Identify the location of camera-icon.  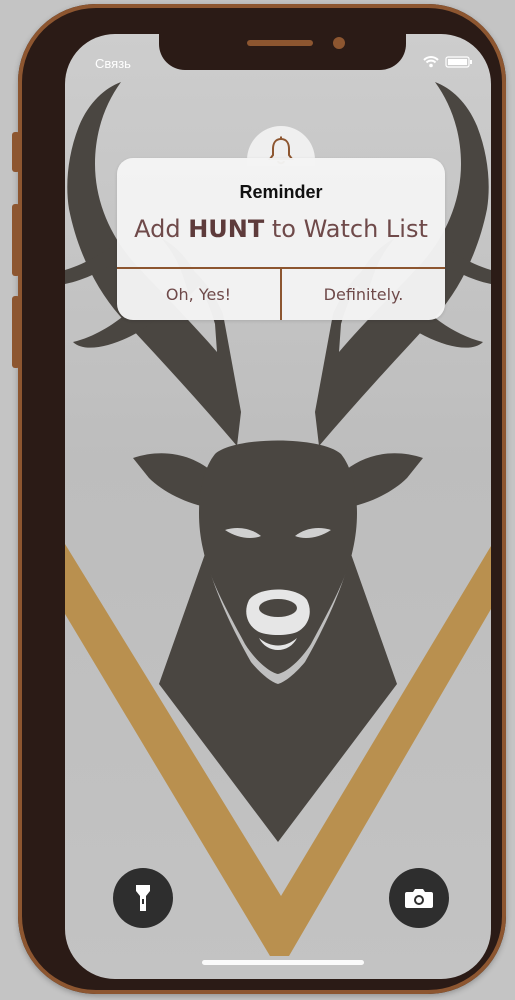
(419, 898).